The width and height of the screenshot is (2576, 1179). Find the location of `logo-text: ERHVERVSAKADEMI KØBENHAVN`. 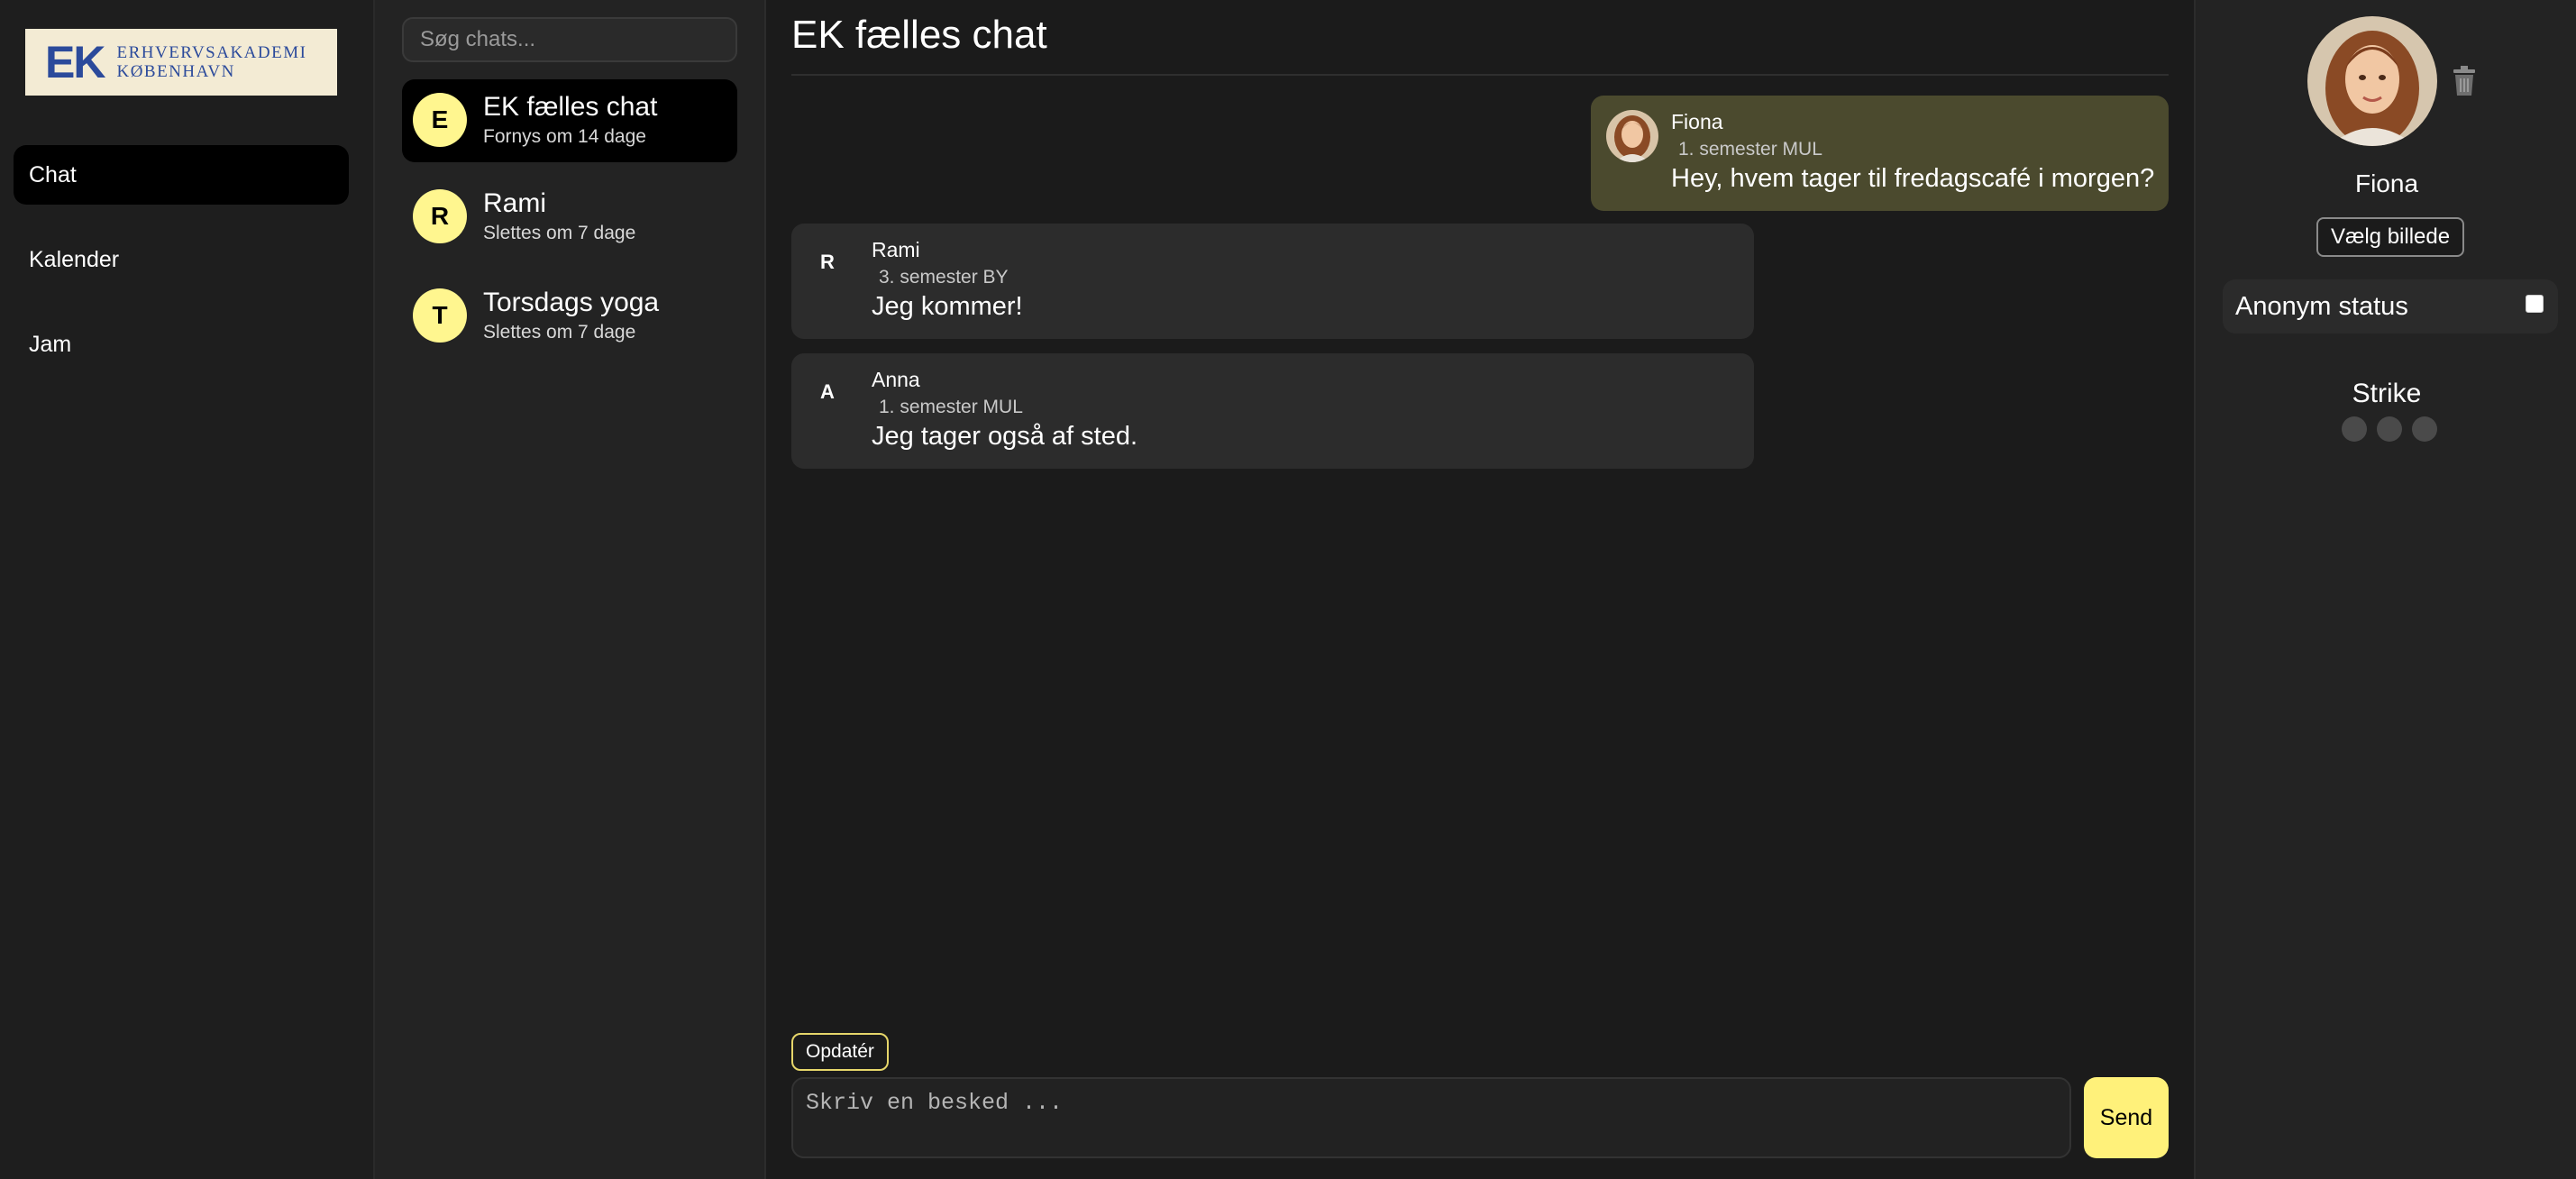

logo-text: ERHVERVSAKADEMI KØBENHAVN is located at coordinates (211, 62).